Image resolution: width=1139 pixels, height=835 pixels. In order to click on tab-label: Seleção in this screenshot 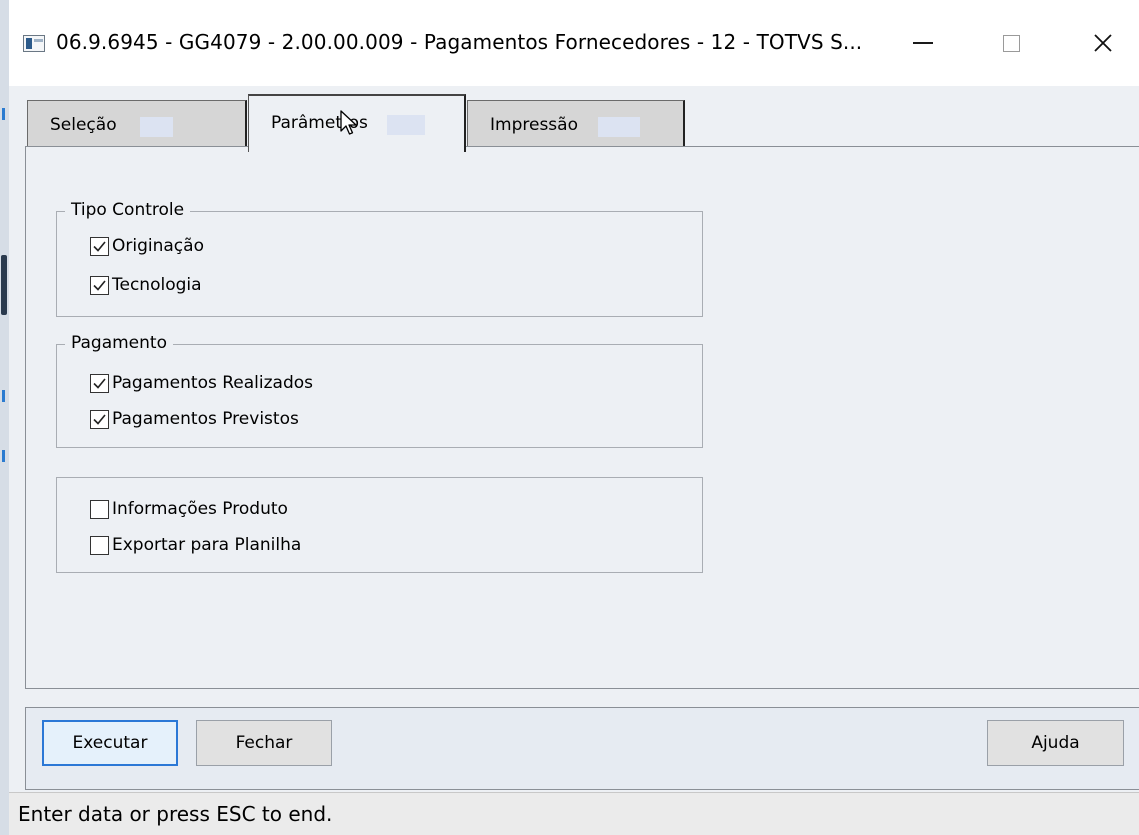, I will do `click(83, 125)`.